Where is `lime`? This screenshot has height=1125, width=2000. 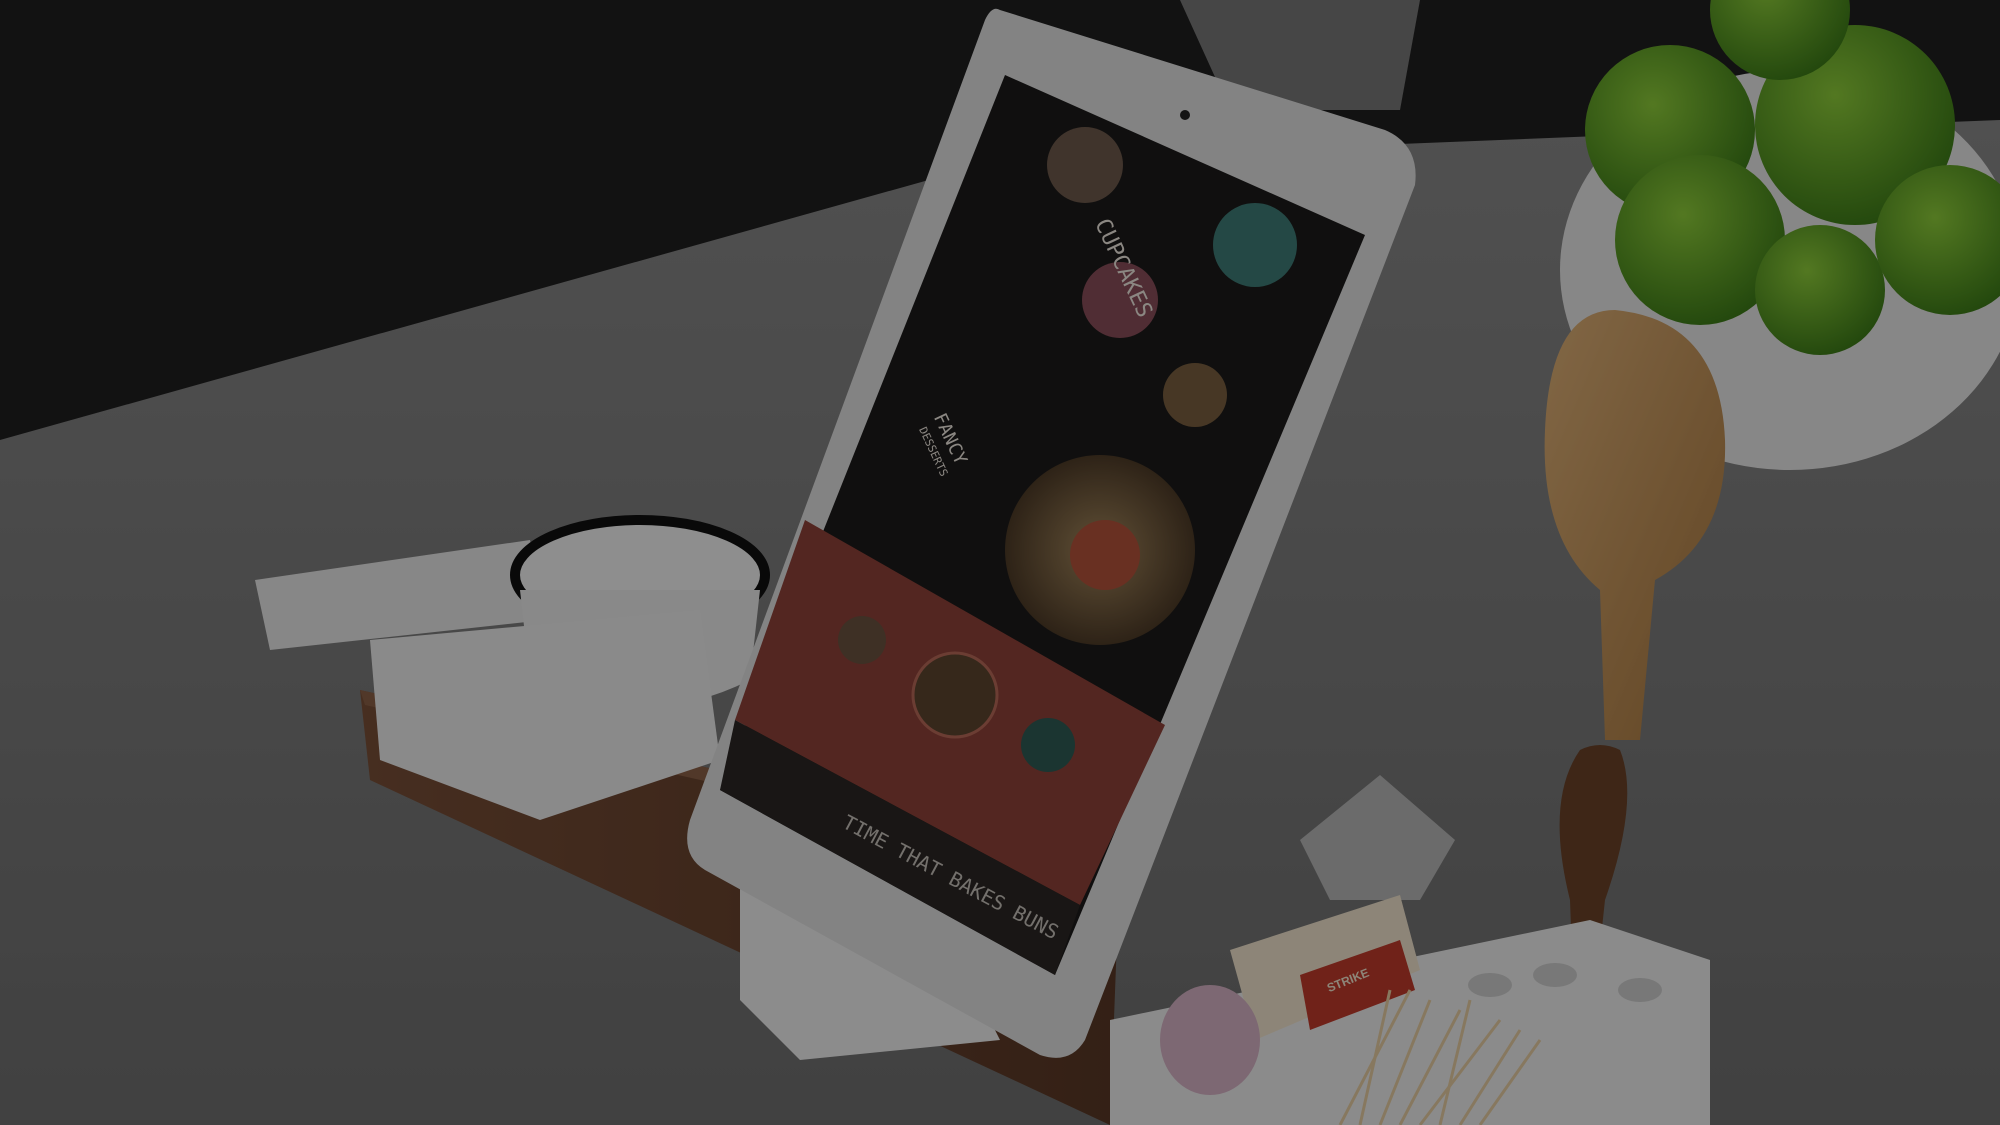 lime is located at coordinates (1820, 290).